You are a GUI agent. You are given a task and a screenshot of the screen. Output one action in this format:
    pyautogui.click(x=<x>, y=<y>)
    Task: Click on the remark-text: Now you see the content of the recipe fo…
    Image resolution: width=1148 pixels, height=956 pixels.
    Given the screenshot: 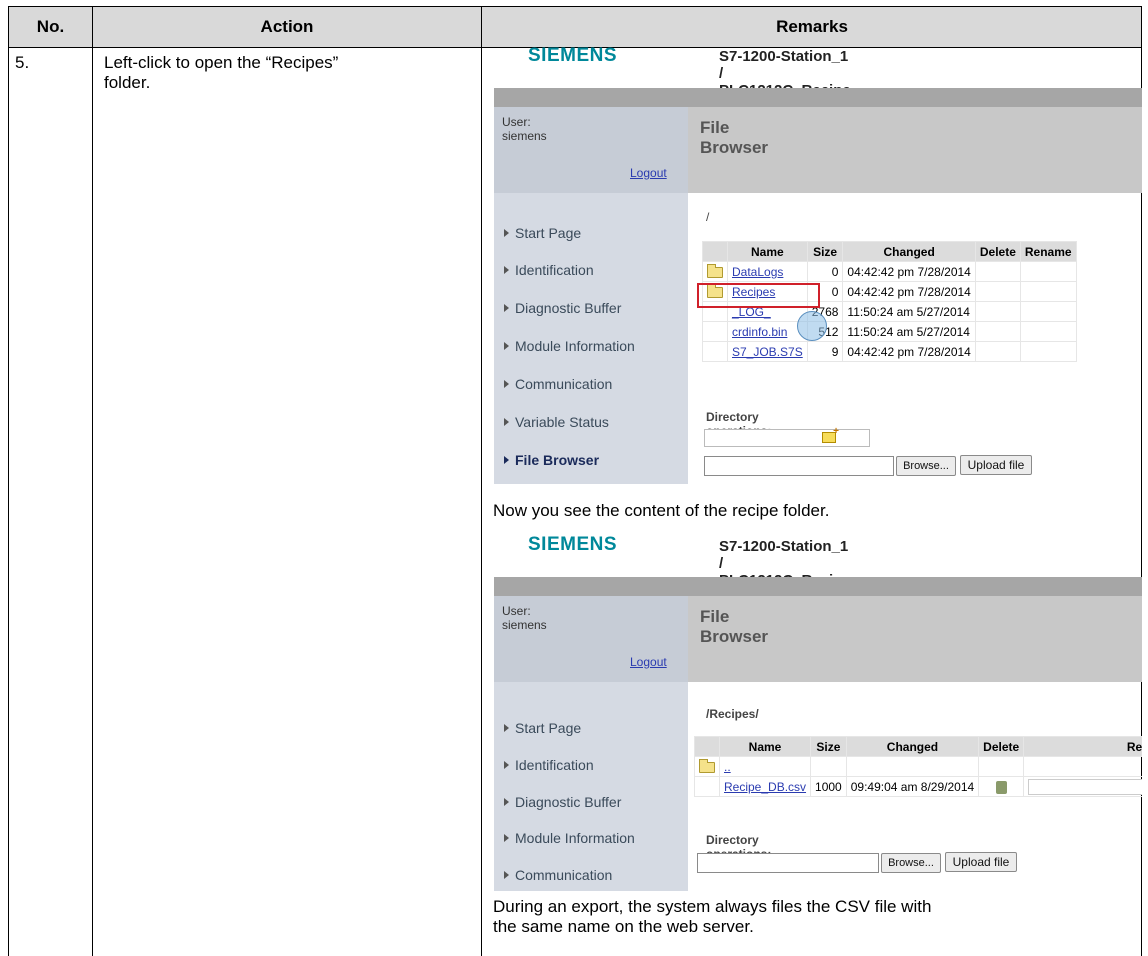 What is the action you would take?
    pyautogui.click(x=661, y=510)
    